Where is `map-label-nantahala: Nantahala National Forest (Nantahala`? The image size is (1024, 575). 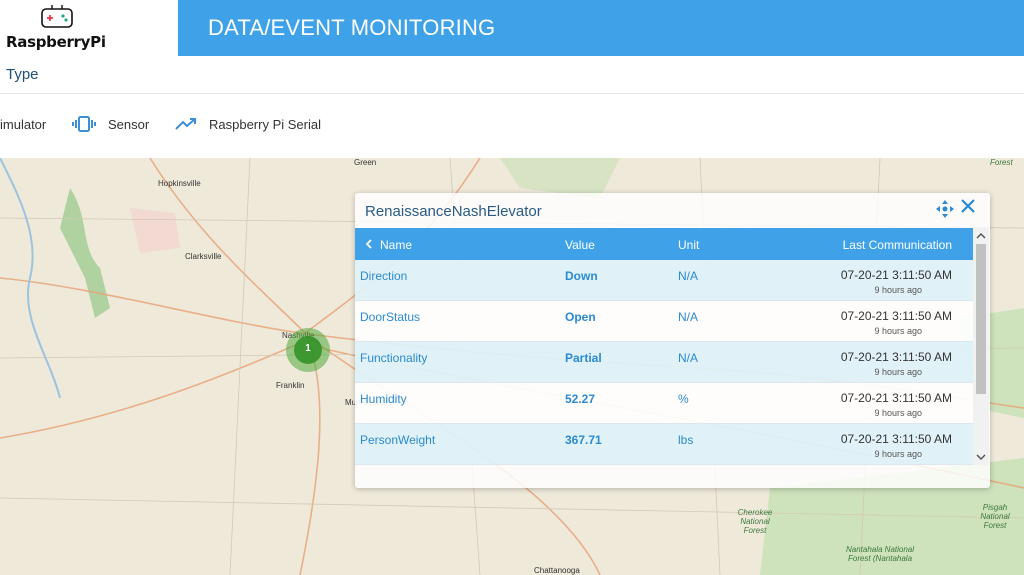 map-label-nantahala: Nantahala National Forest (Nantahala is located at coordinates (880, 554).